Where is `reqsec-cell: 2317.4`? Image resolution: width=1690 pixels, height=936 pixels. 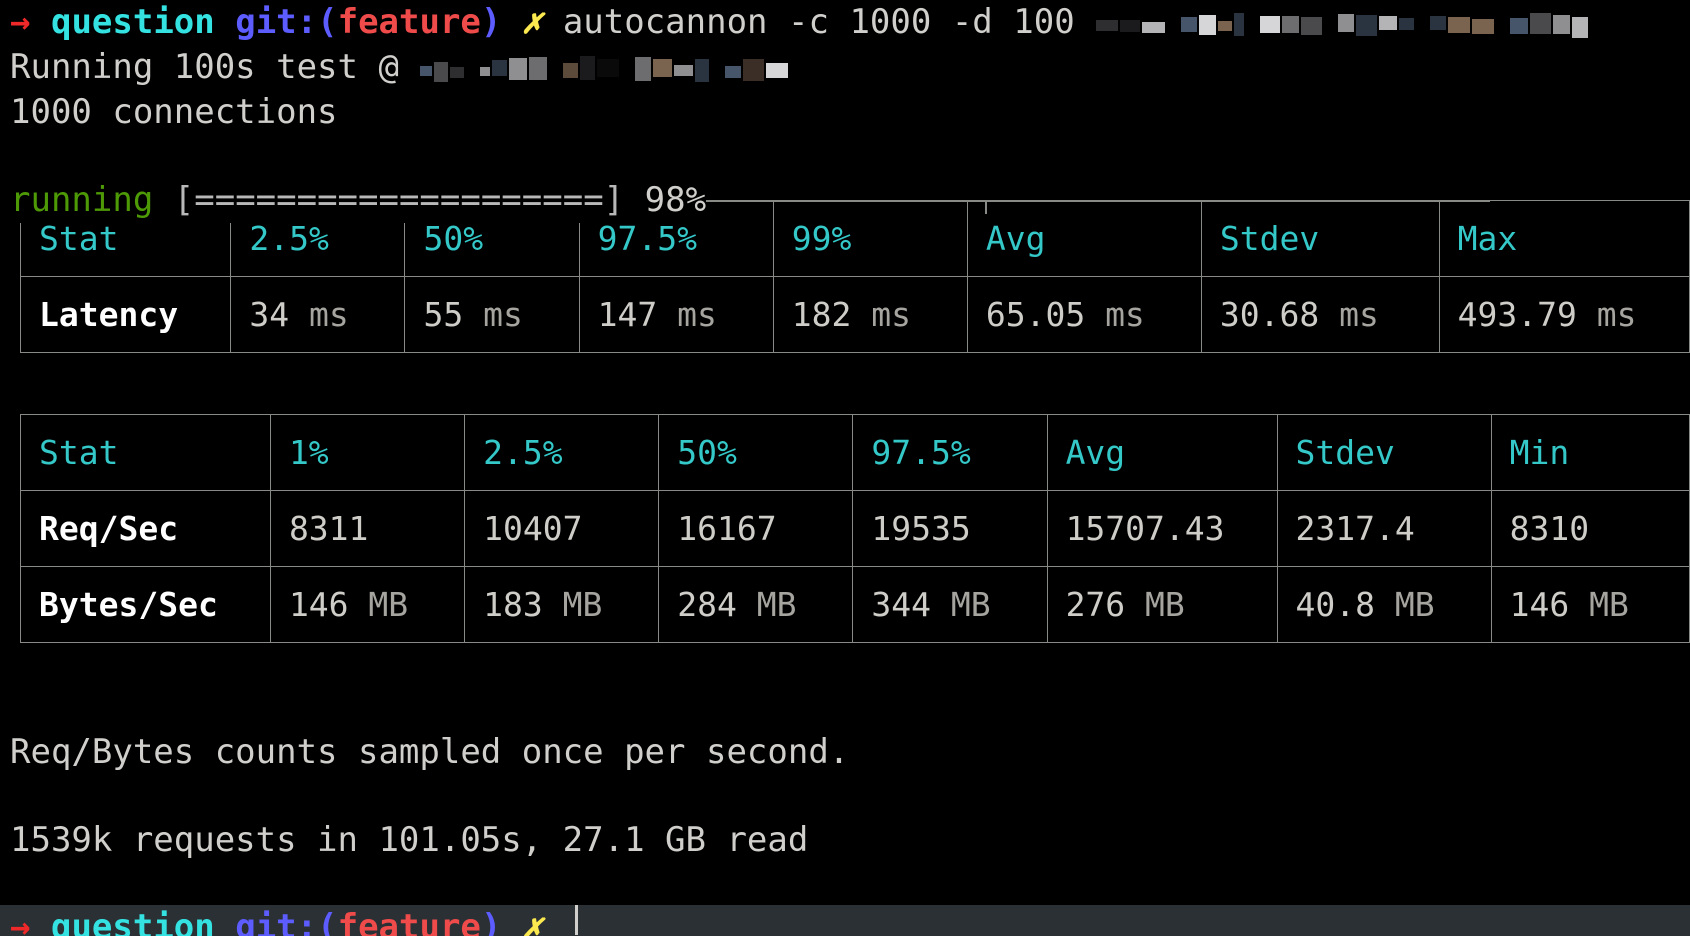 reqsec-cell: 2317.4 is located at coordinates (1384, 528).